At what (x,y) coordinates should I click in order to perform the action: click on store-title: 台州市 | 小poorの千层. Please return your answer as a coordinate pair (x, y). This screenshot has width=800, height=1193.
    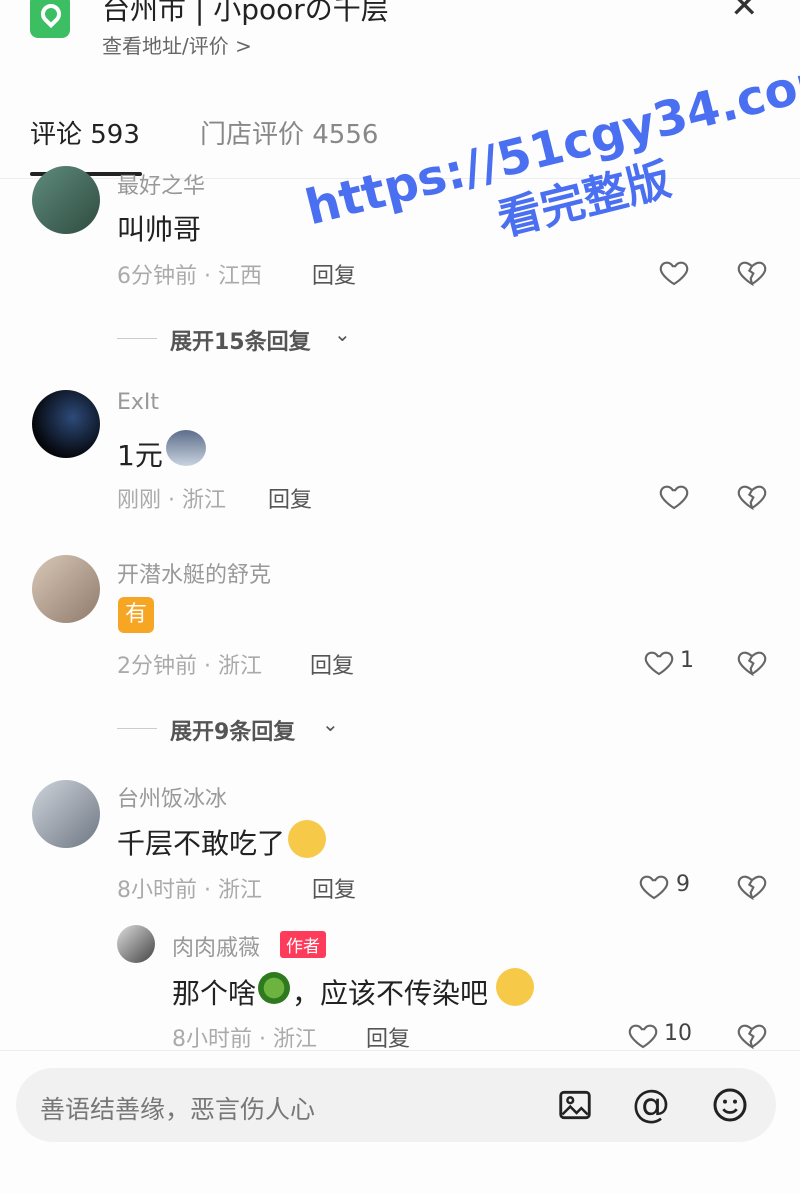
    Looking at the image, I should click on (245, 13).